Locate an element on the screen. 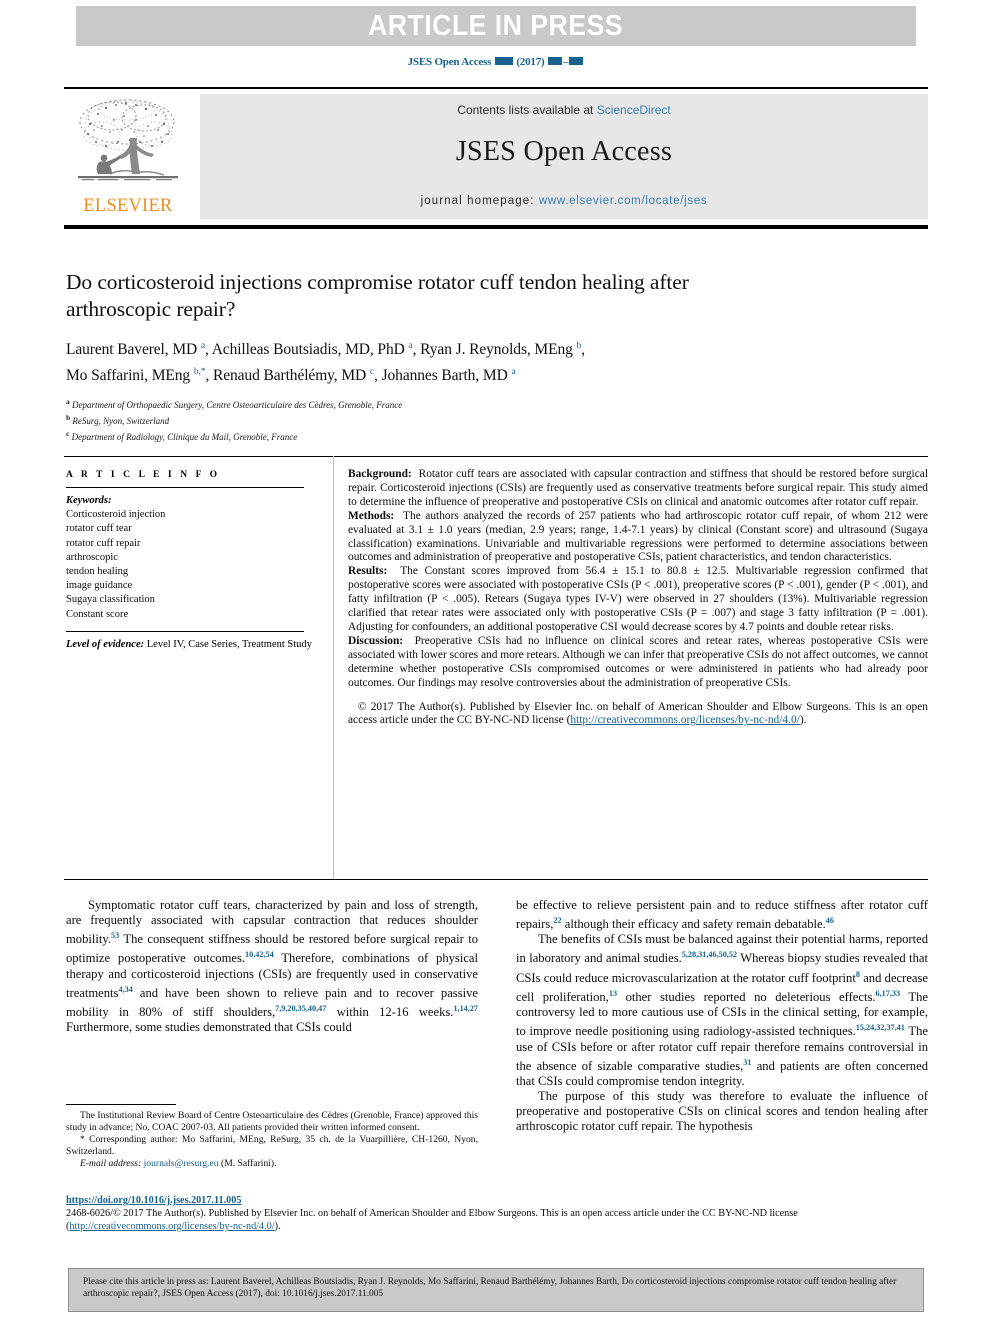 This screenshot has height=1323, width=992. affiliation-marker-a: a is located at coordinates (68, 402).